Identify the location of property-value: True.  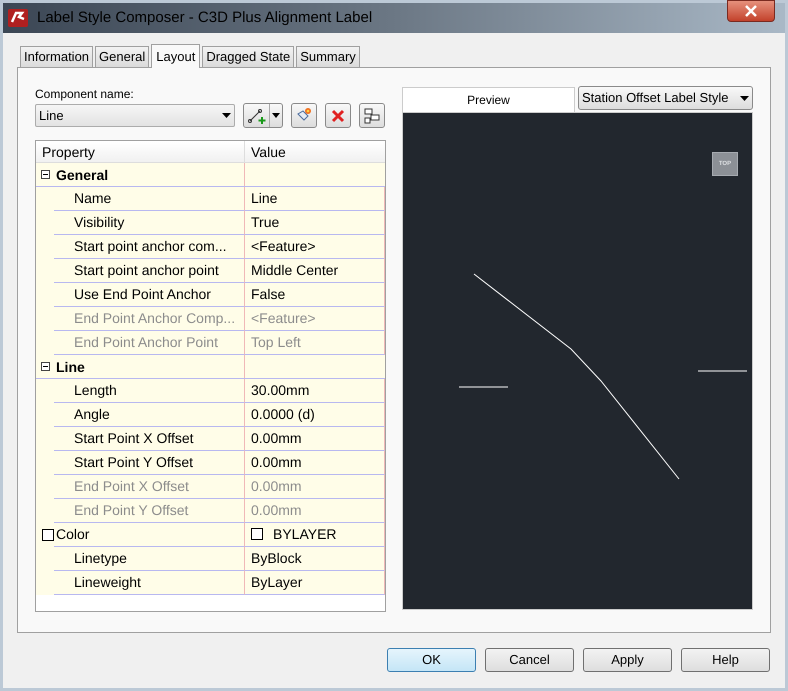
(265, 222).